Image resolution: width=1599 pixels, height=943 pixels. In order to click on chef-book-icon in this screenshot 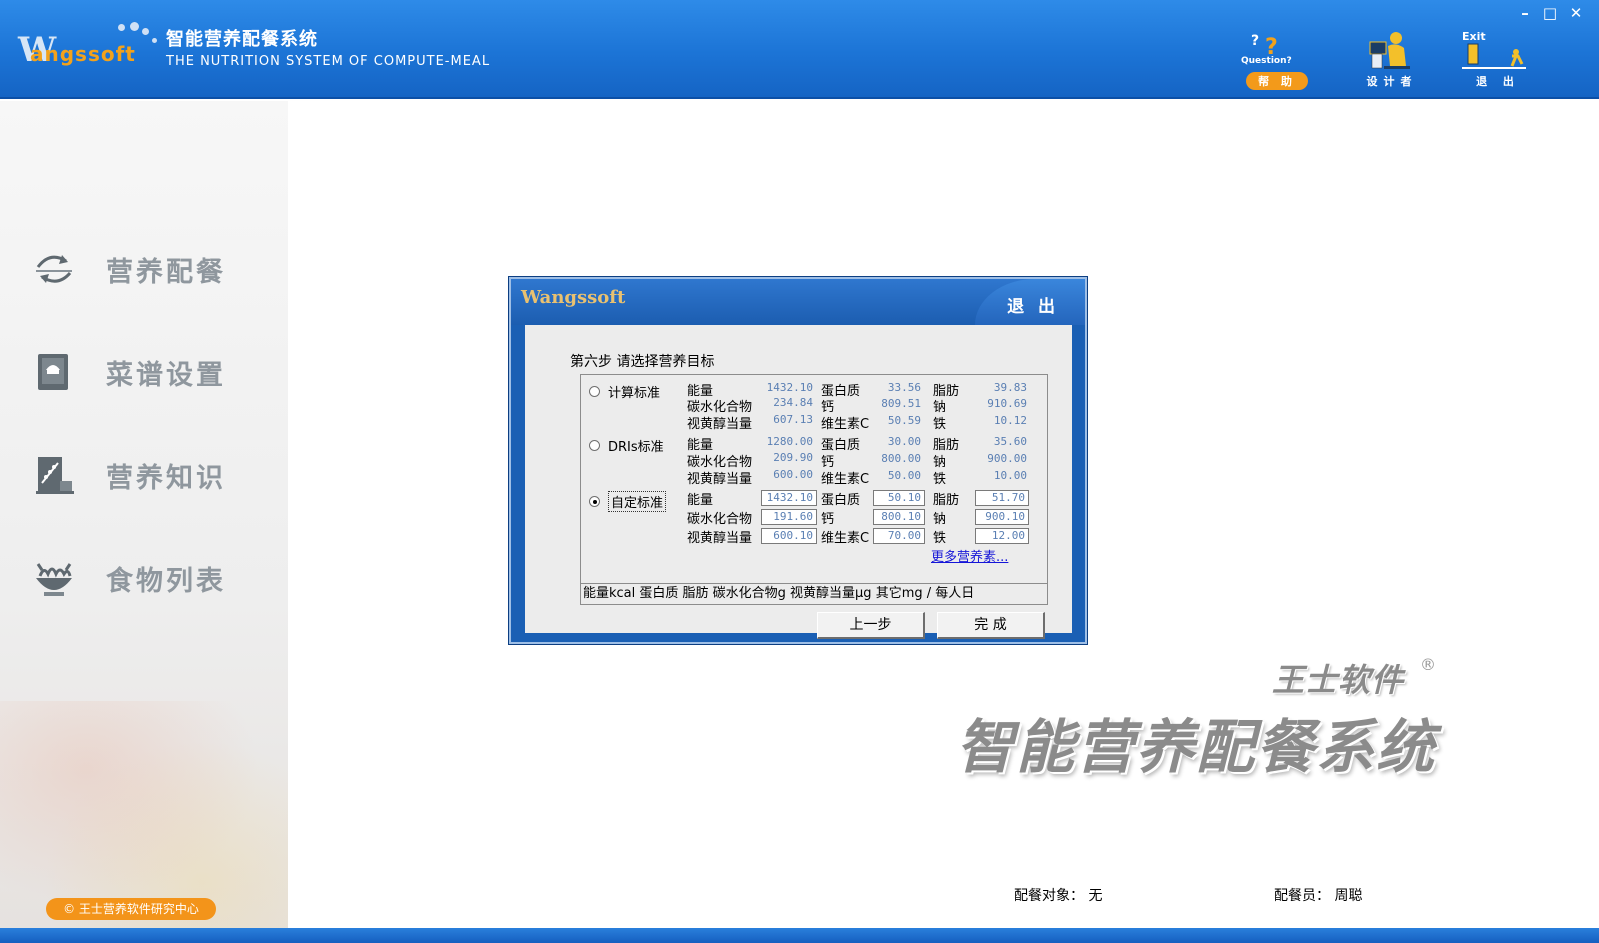, I will do `click(53, 372)`.